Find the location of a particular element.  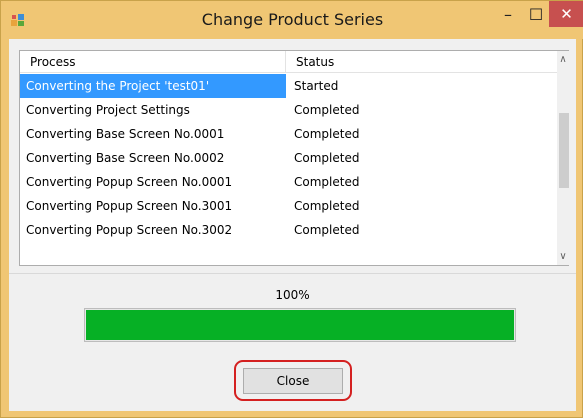

progress-fill is located at coordinates (300, 325).